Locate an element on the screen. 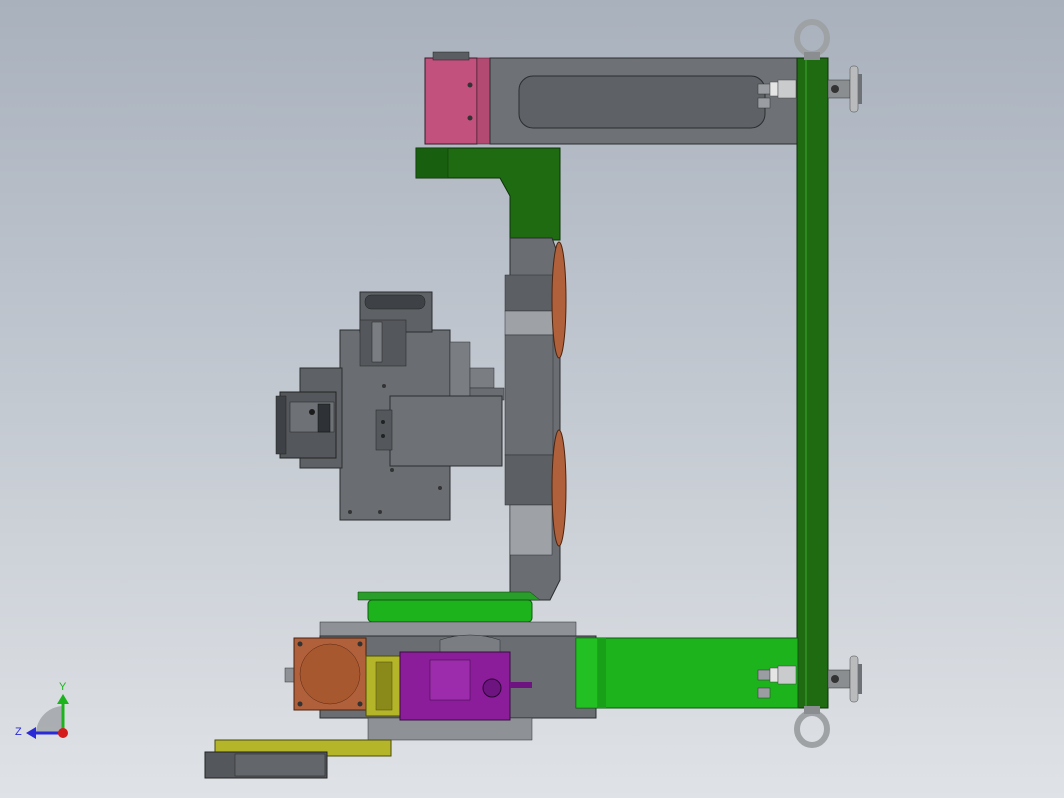  x-axis-icon is located at coordinates (63, 733).